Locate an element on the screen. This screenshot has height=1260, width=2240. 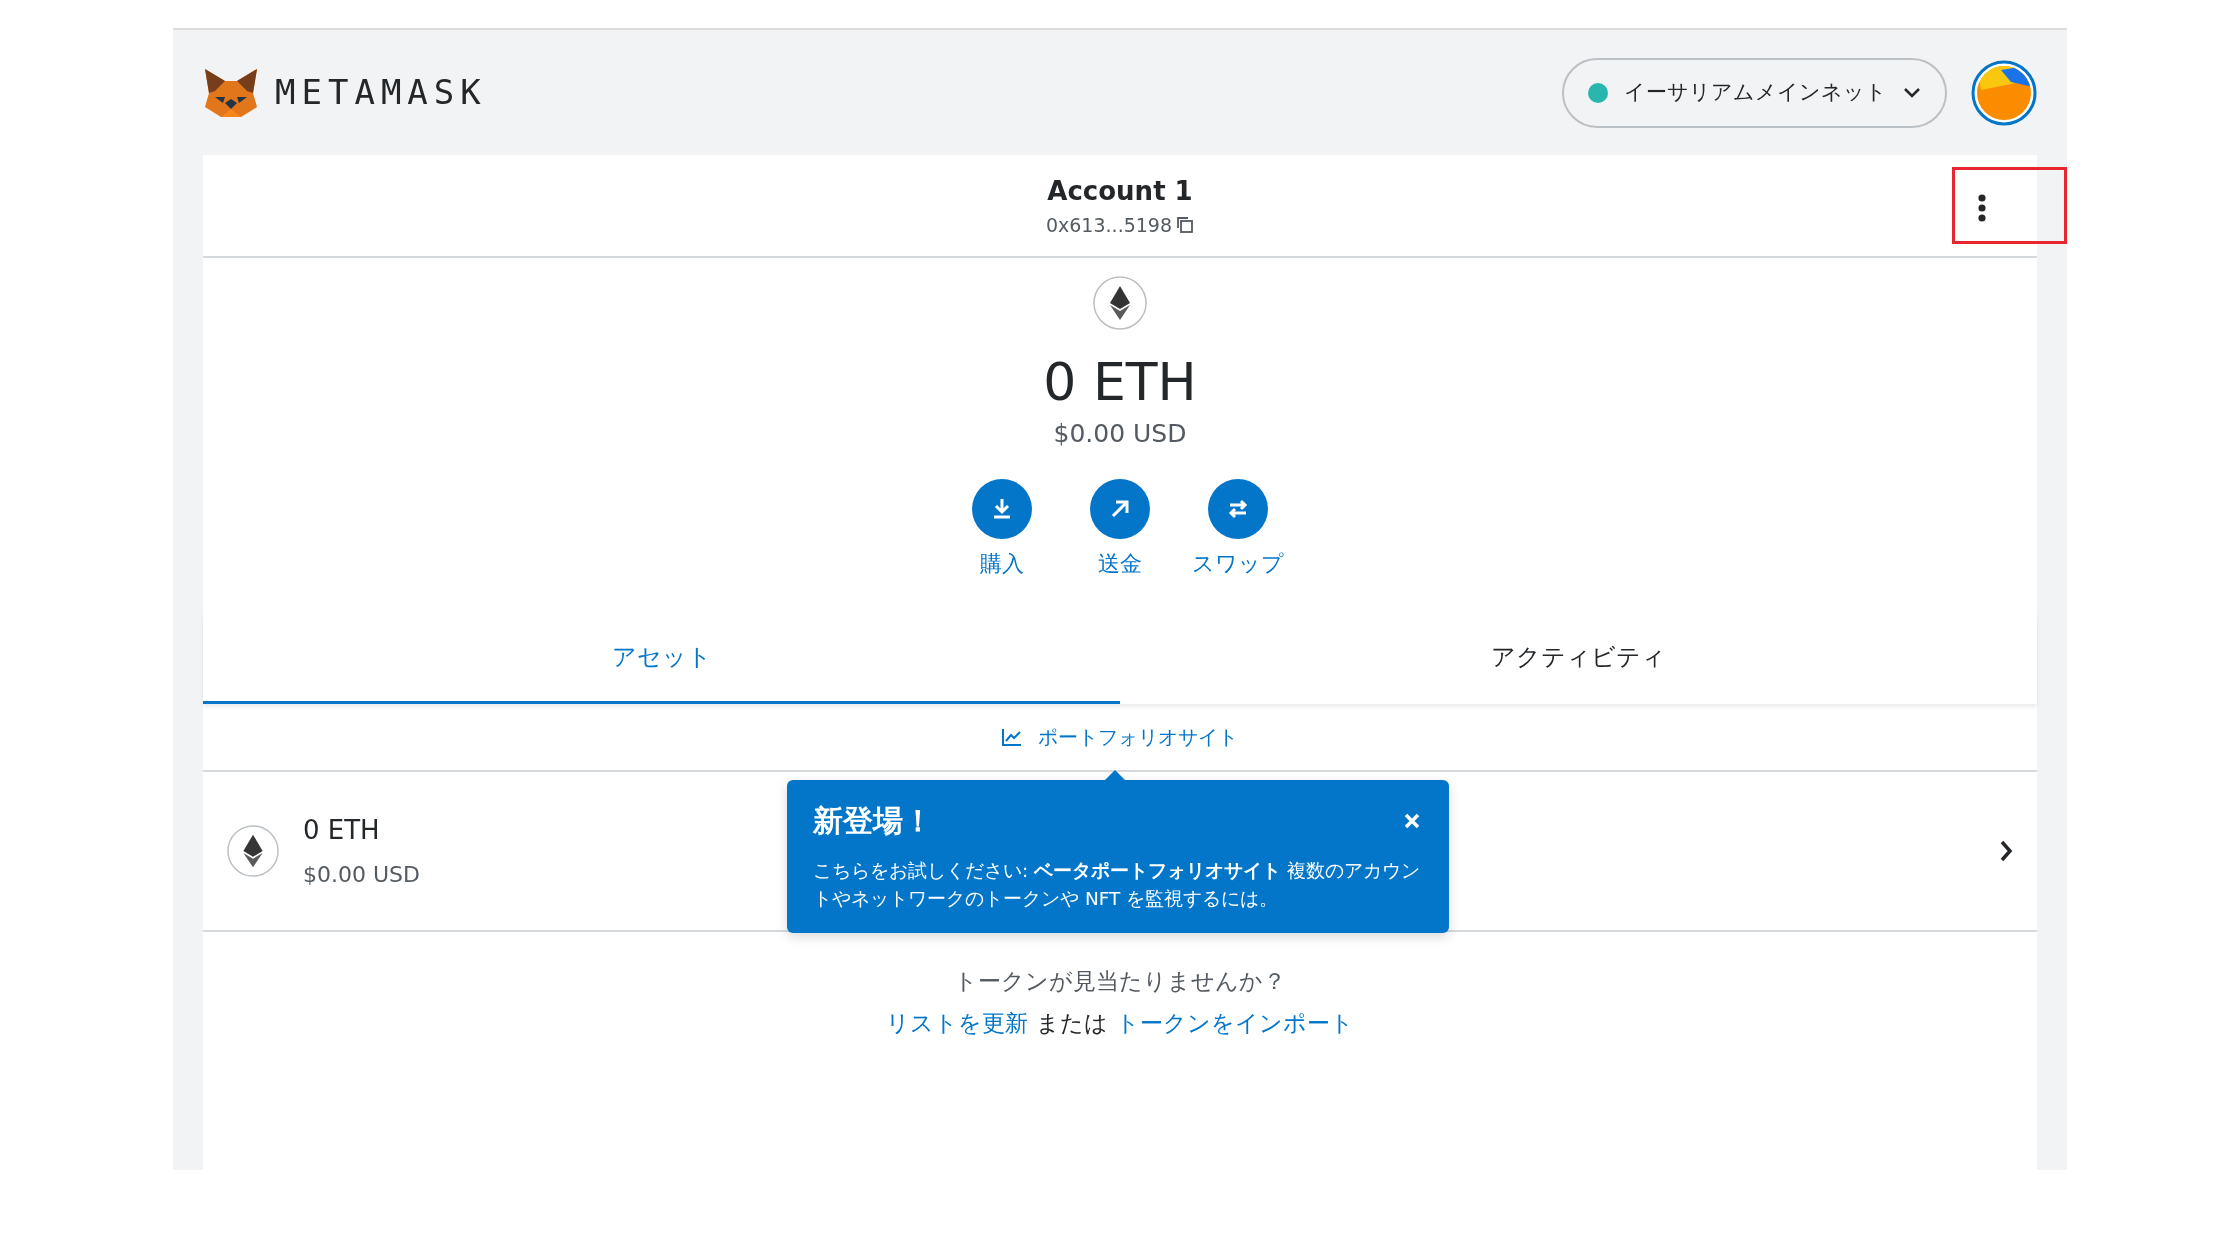
tab: アセット is located at coordinates (661, 658).